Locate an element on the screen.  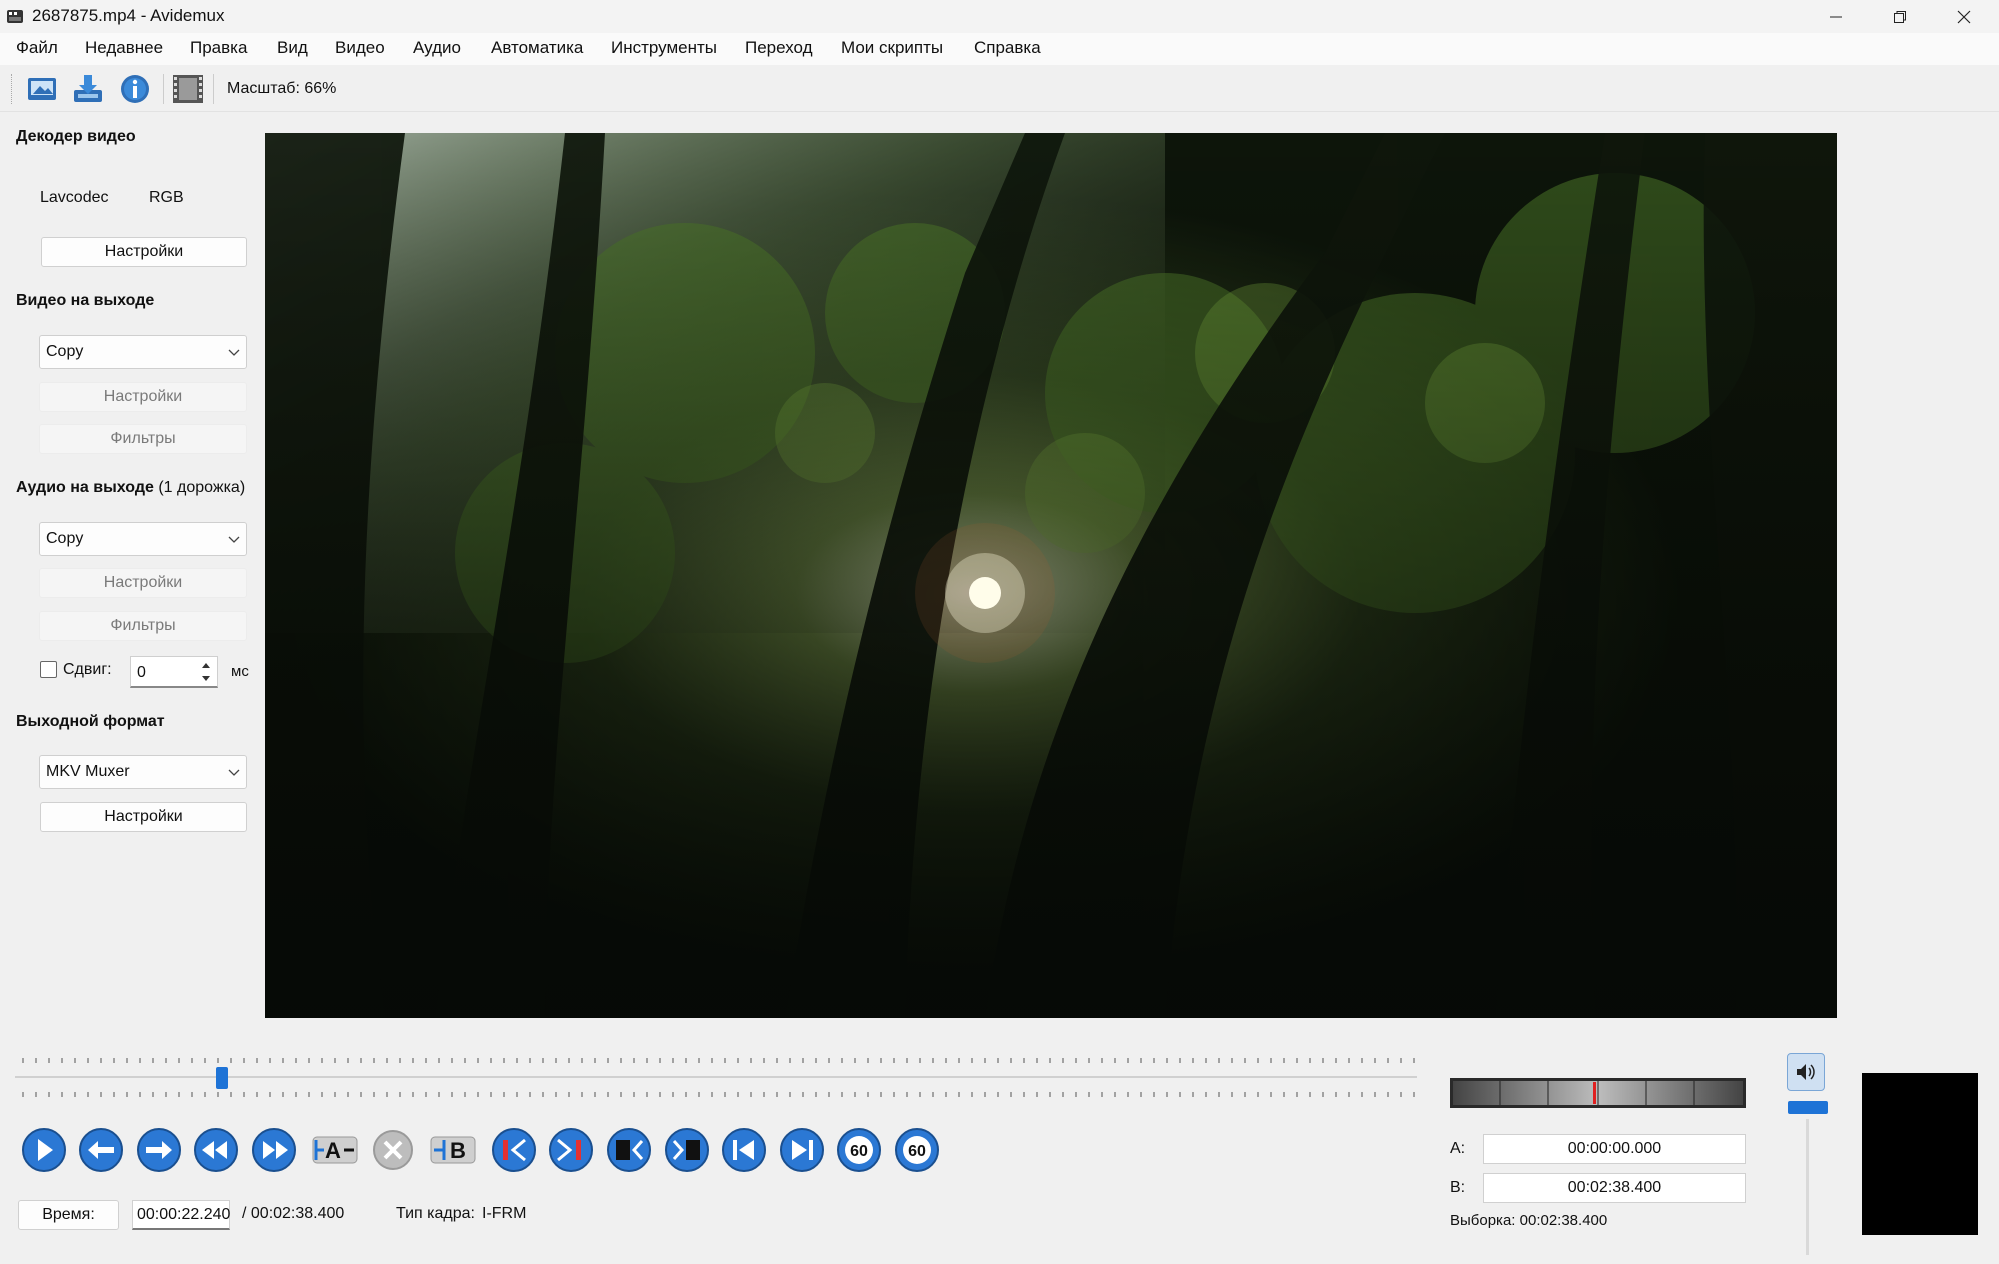
forward-60-button: 60 is located at coordinates (917, 1150).